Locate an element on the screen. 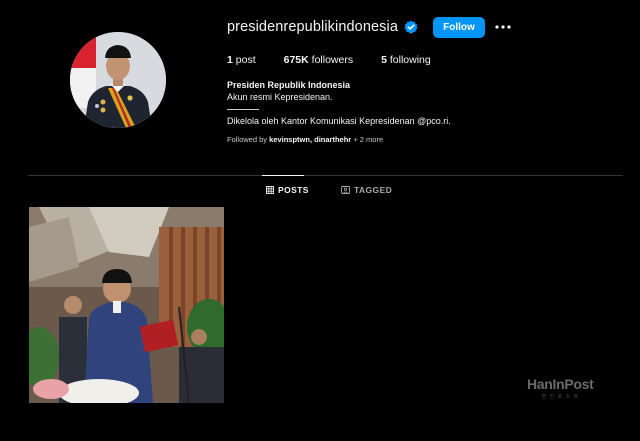 This screenshot has width=640, height=441. profile-stats: 1 post 675K followers 5 following is located at coordinates (343, 60).